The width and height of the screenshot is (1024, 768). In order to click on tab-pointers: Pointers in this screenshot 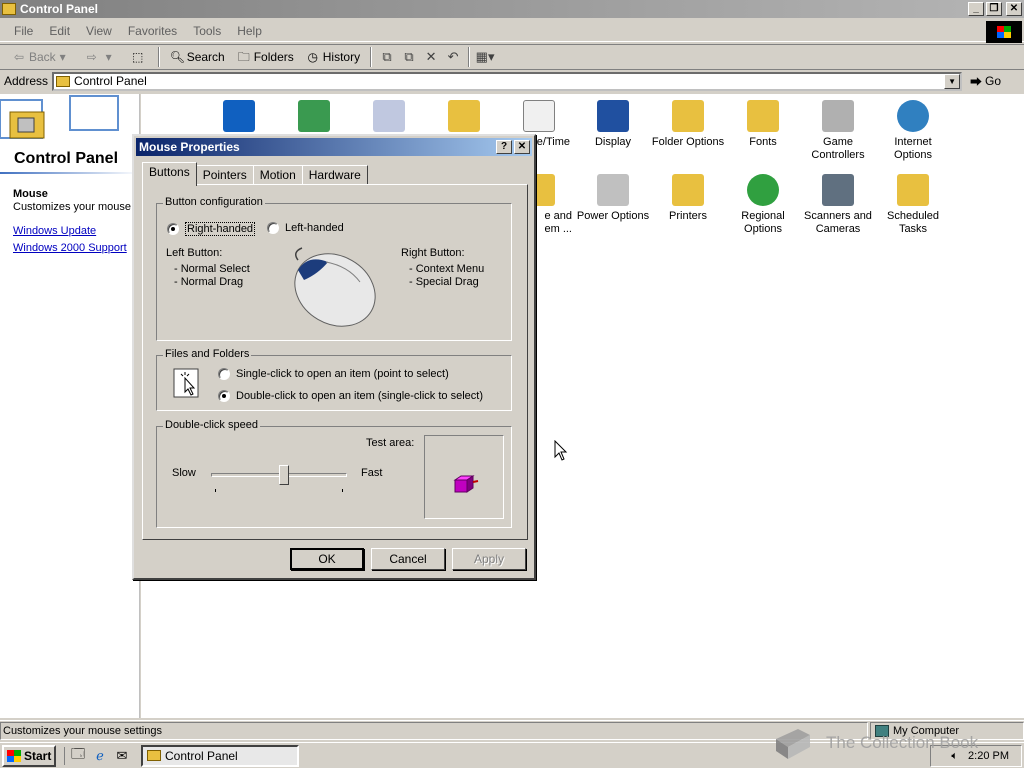, I will do `click(224, 175)`.